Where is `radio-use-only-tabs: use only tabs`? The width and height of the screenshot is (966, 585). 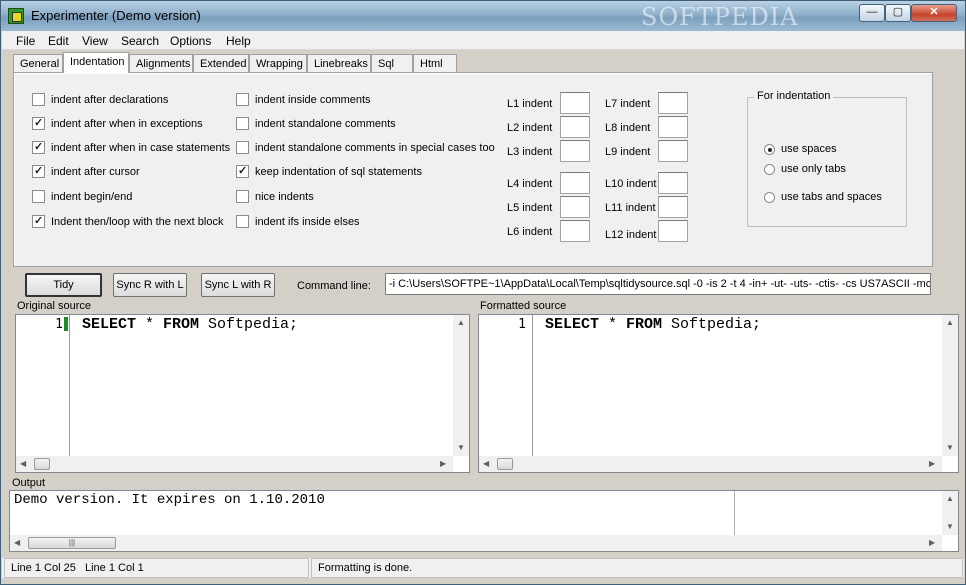
radio-use-only-tabs: use only tabs is located at coordinates (805, 169).